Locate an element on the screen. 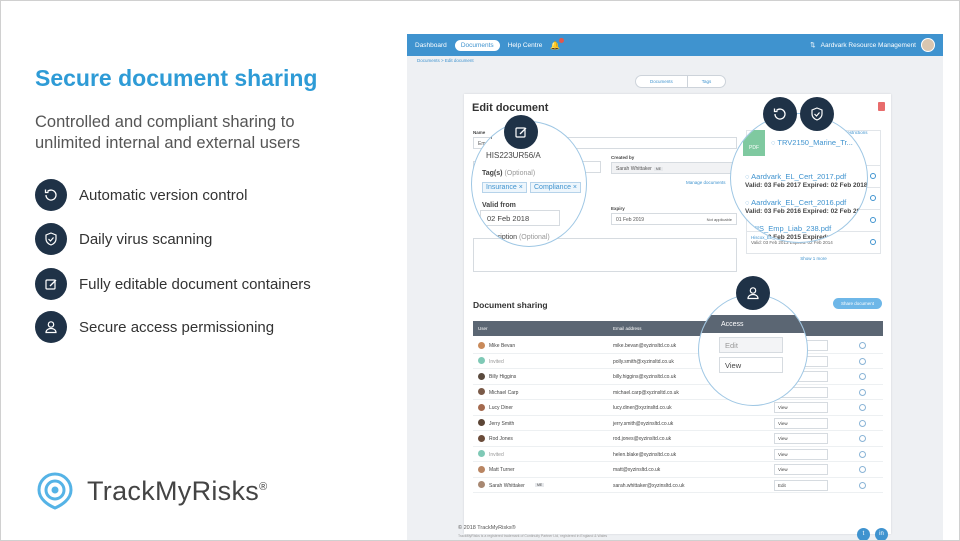  table-row: Matt Turner matt@xyzinsltd.co.uk View is located at coordinates (678, 470).